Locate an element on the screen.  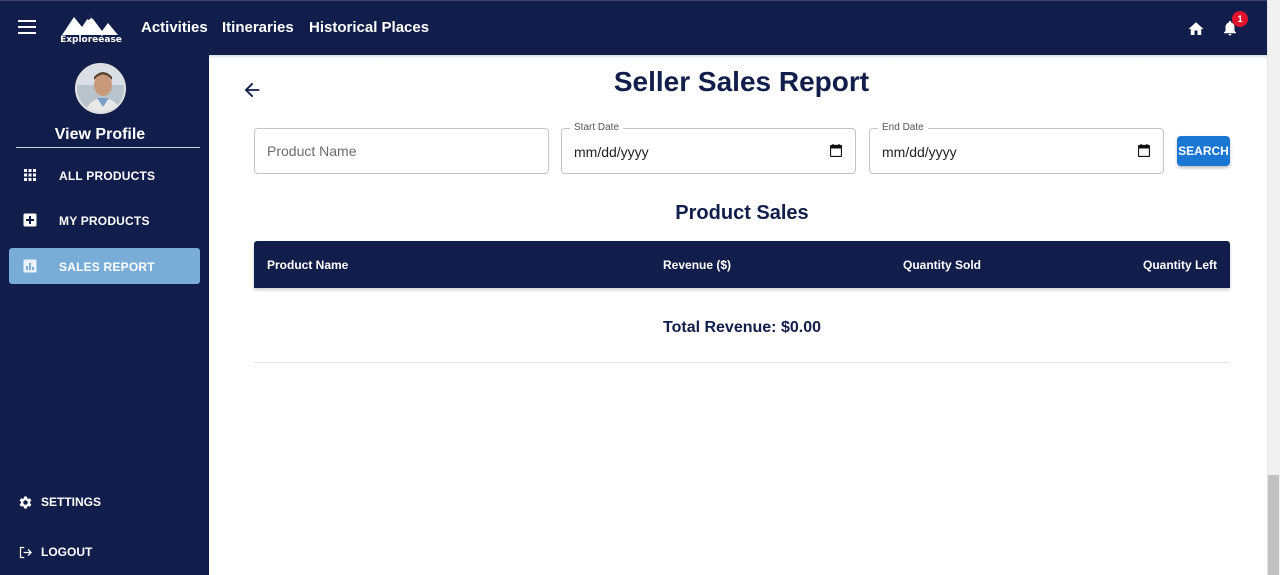
product-name-input is located at coordinates (401, 151).